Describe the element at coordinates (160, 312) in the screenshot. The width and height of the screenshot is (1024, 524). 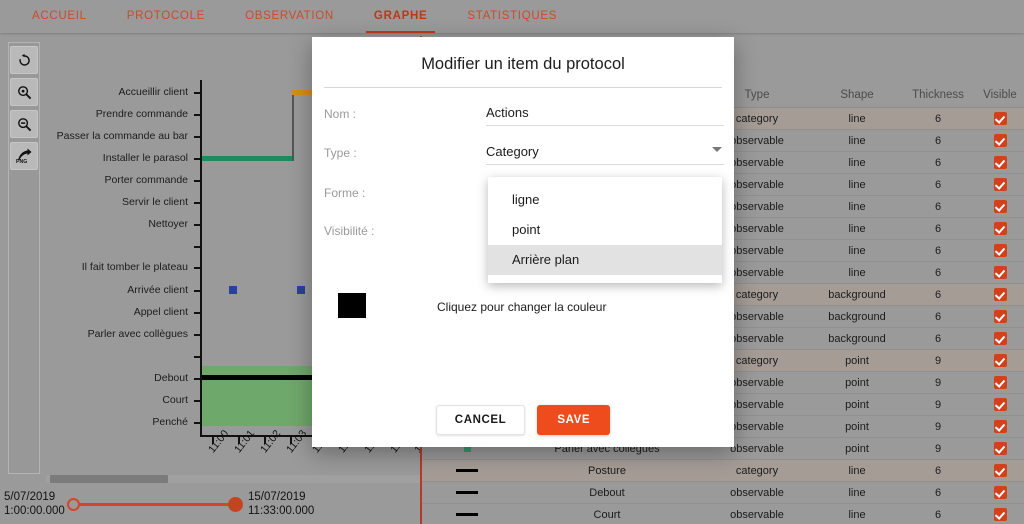
I see `y-label-appel-client: Appel client` at that location.